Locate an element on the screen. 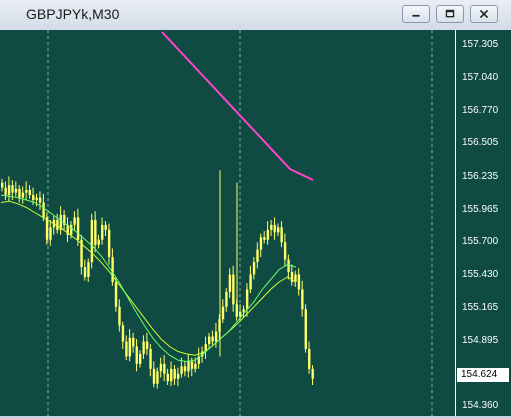 The width and height of the screenshot is (511, 419). close-icon is located at coordinates (484, 14).